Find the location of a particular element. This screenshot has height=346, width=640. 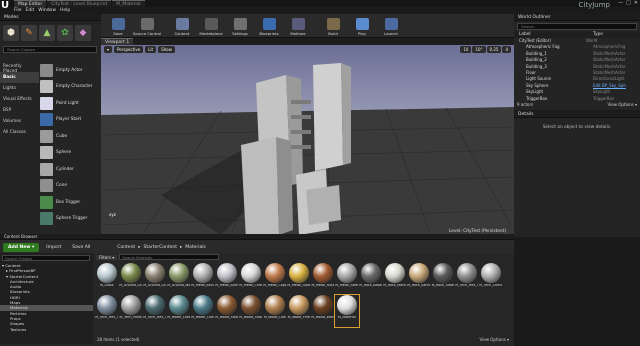

placeable-item: Player Start is located at coordinates (70, 120).